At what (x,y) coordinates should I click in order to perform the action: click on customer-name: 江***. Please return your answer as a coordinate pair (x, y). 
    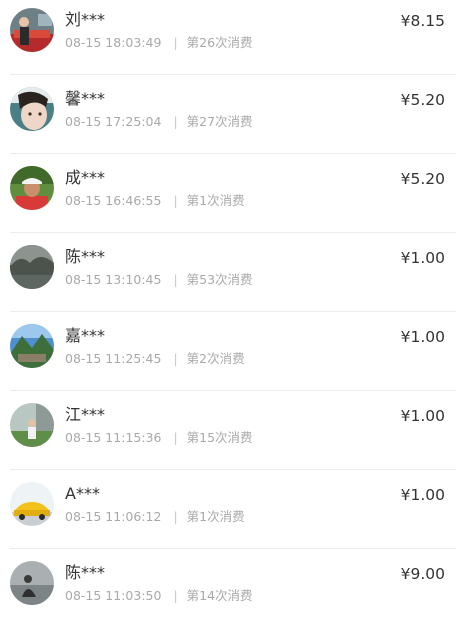
    Looking at the image, I should click on (85, 414).